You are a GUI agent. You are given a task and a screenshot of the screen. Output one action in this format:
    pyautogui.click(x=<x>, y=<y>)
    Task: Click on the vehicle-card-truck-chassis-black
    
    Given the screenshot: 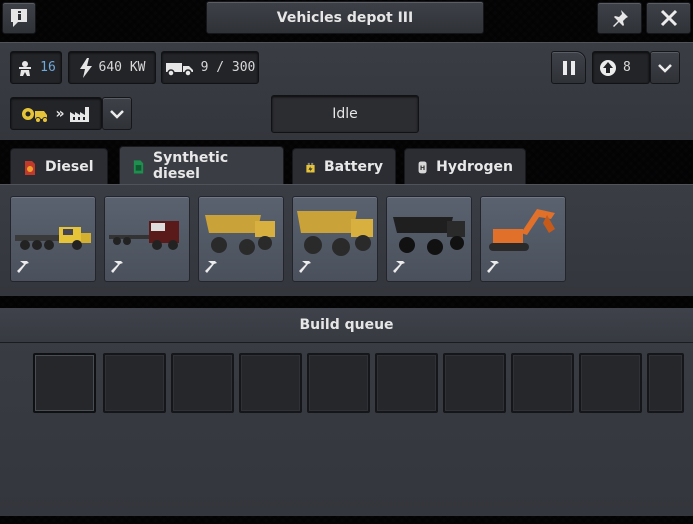 What is the action you would take?
    pyautogui.click(x=429, y=239)
    